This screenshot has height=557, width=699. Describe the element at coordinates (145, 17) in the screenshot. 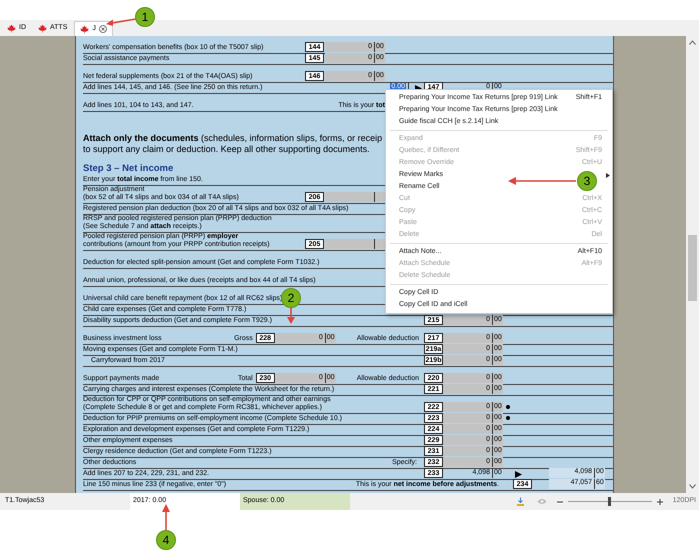

I see `callout-badge: 1` at that location.